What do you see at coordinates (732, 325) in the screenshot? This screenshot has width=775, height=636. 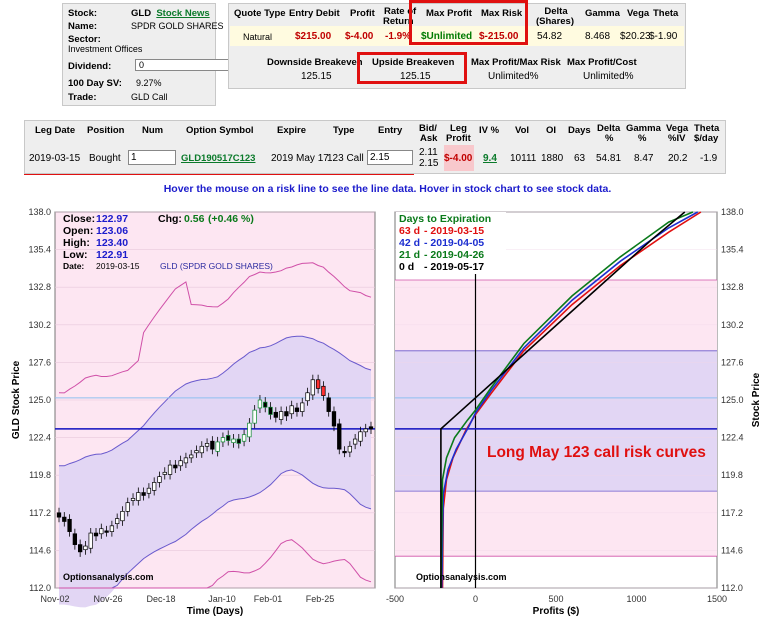 I see `risk-y-tick-label: 130.2` at bounding box center [732, 325].